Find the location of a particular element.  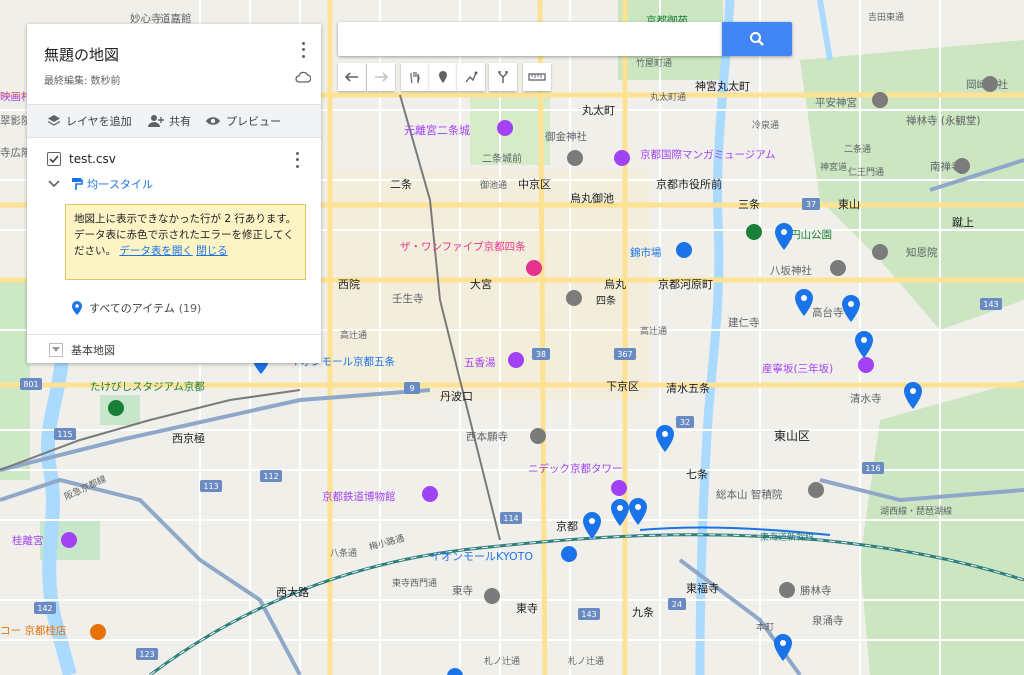

poi-label: ザ・ワンファイブ京都四条 is located at coordinates (463, 246).